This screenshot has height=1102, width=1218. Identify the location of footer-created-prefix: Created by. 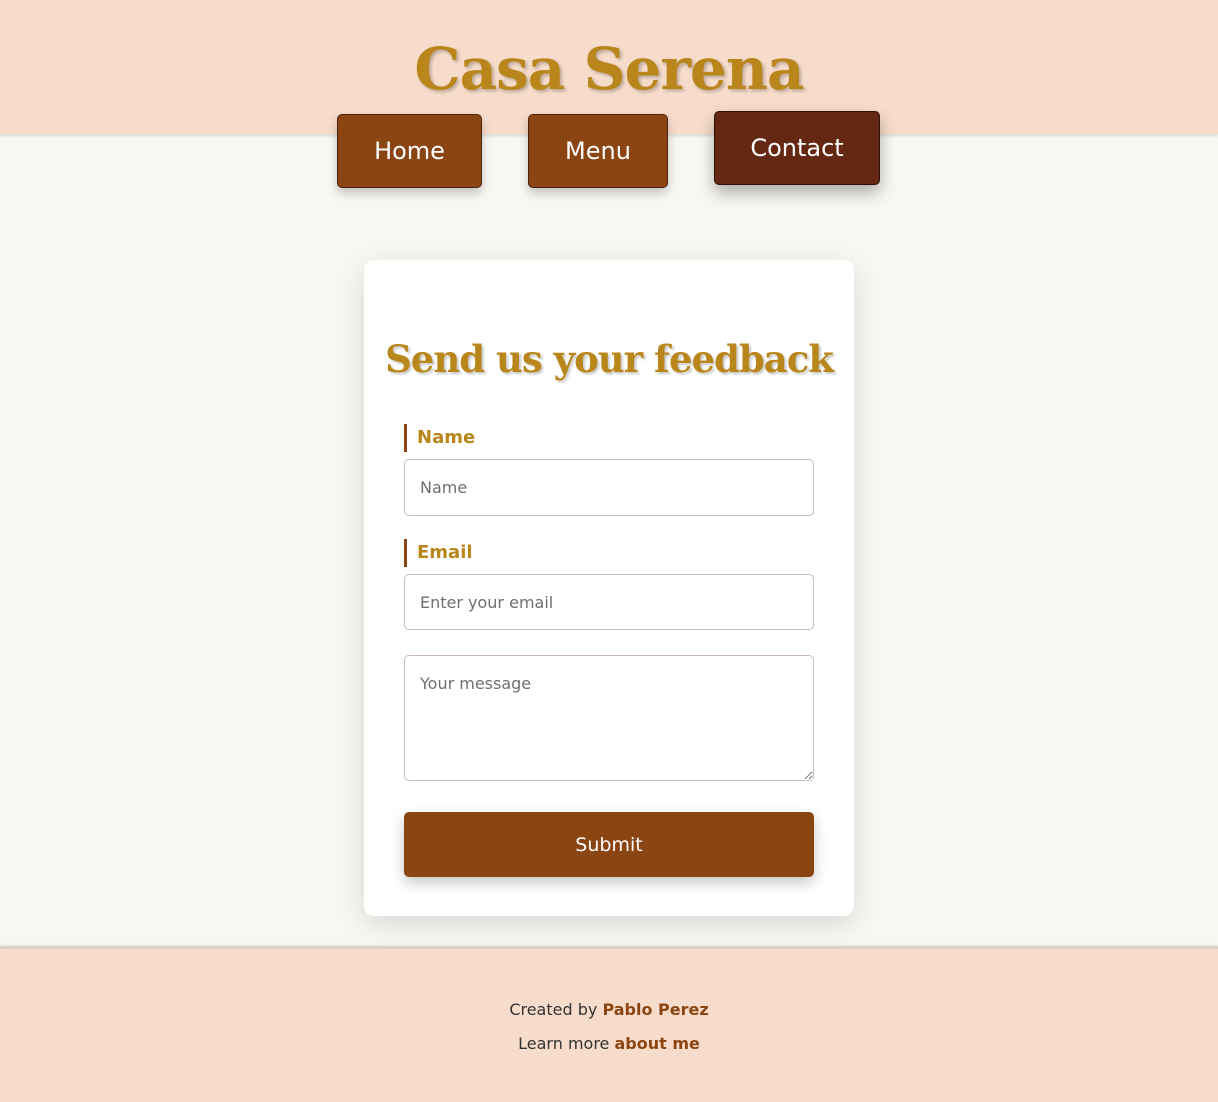
(553, 1009).